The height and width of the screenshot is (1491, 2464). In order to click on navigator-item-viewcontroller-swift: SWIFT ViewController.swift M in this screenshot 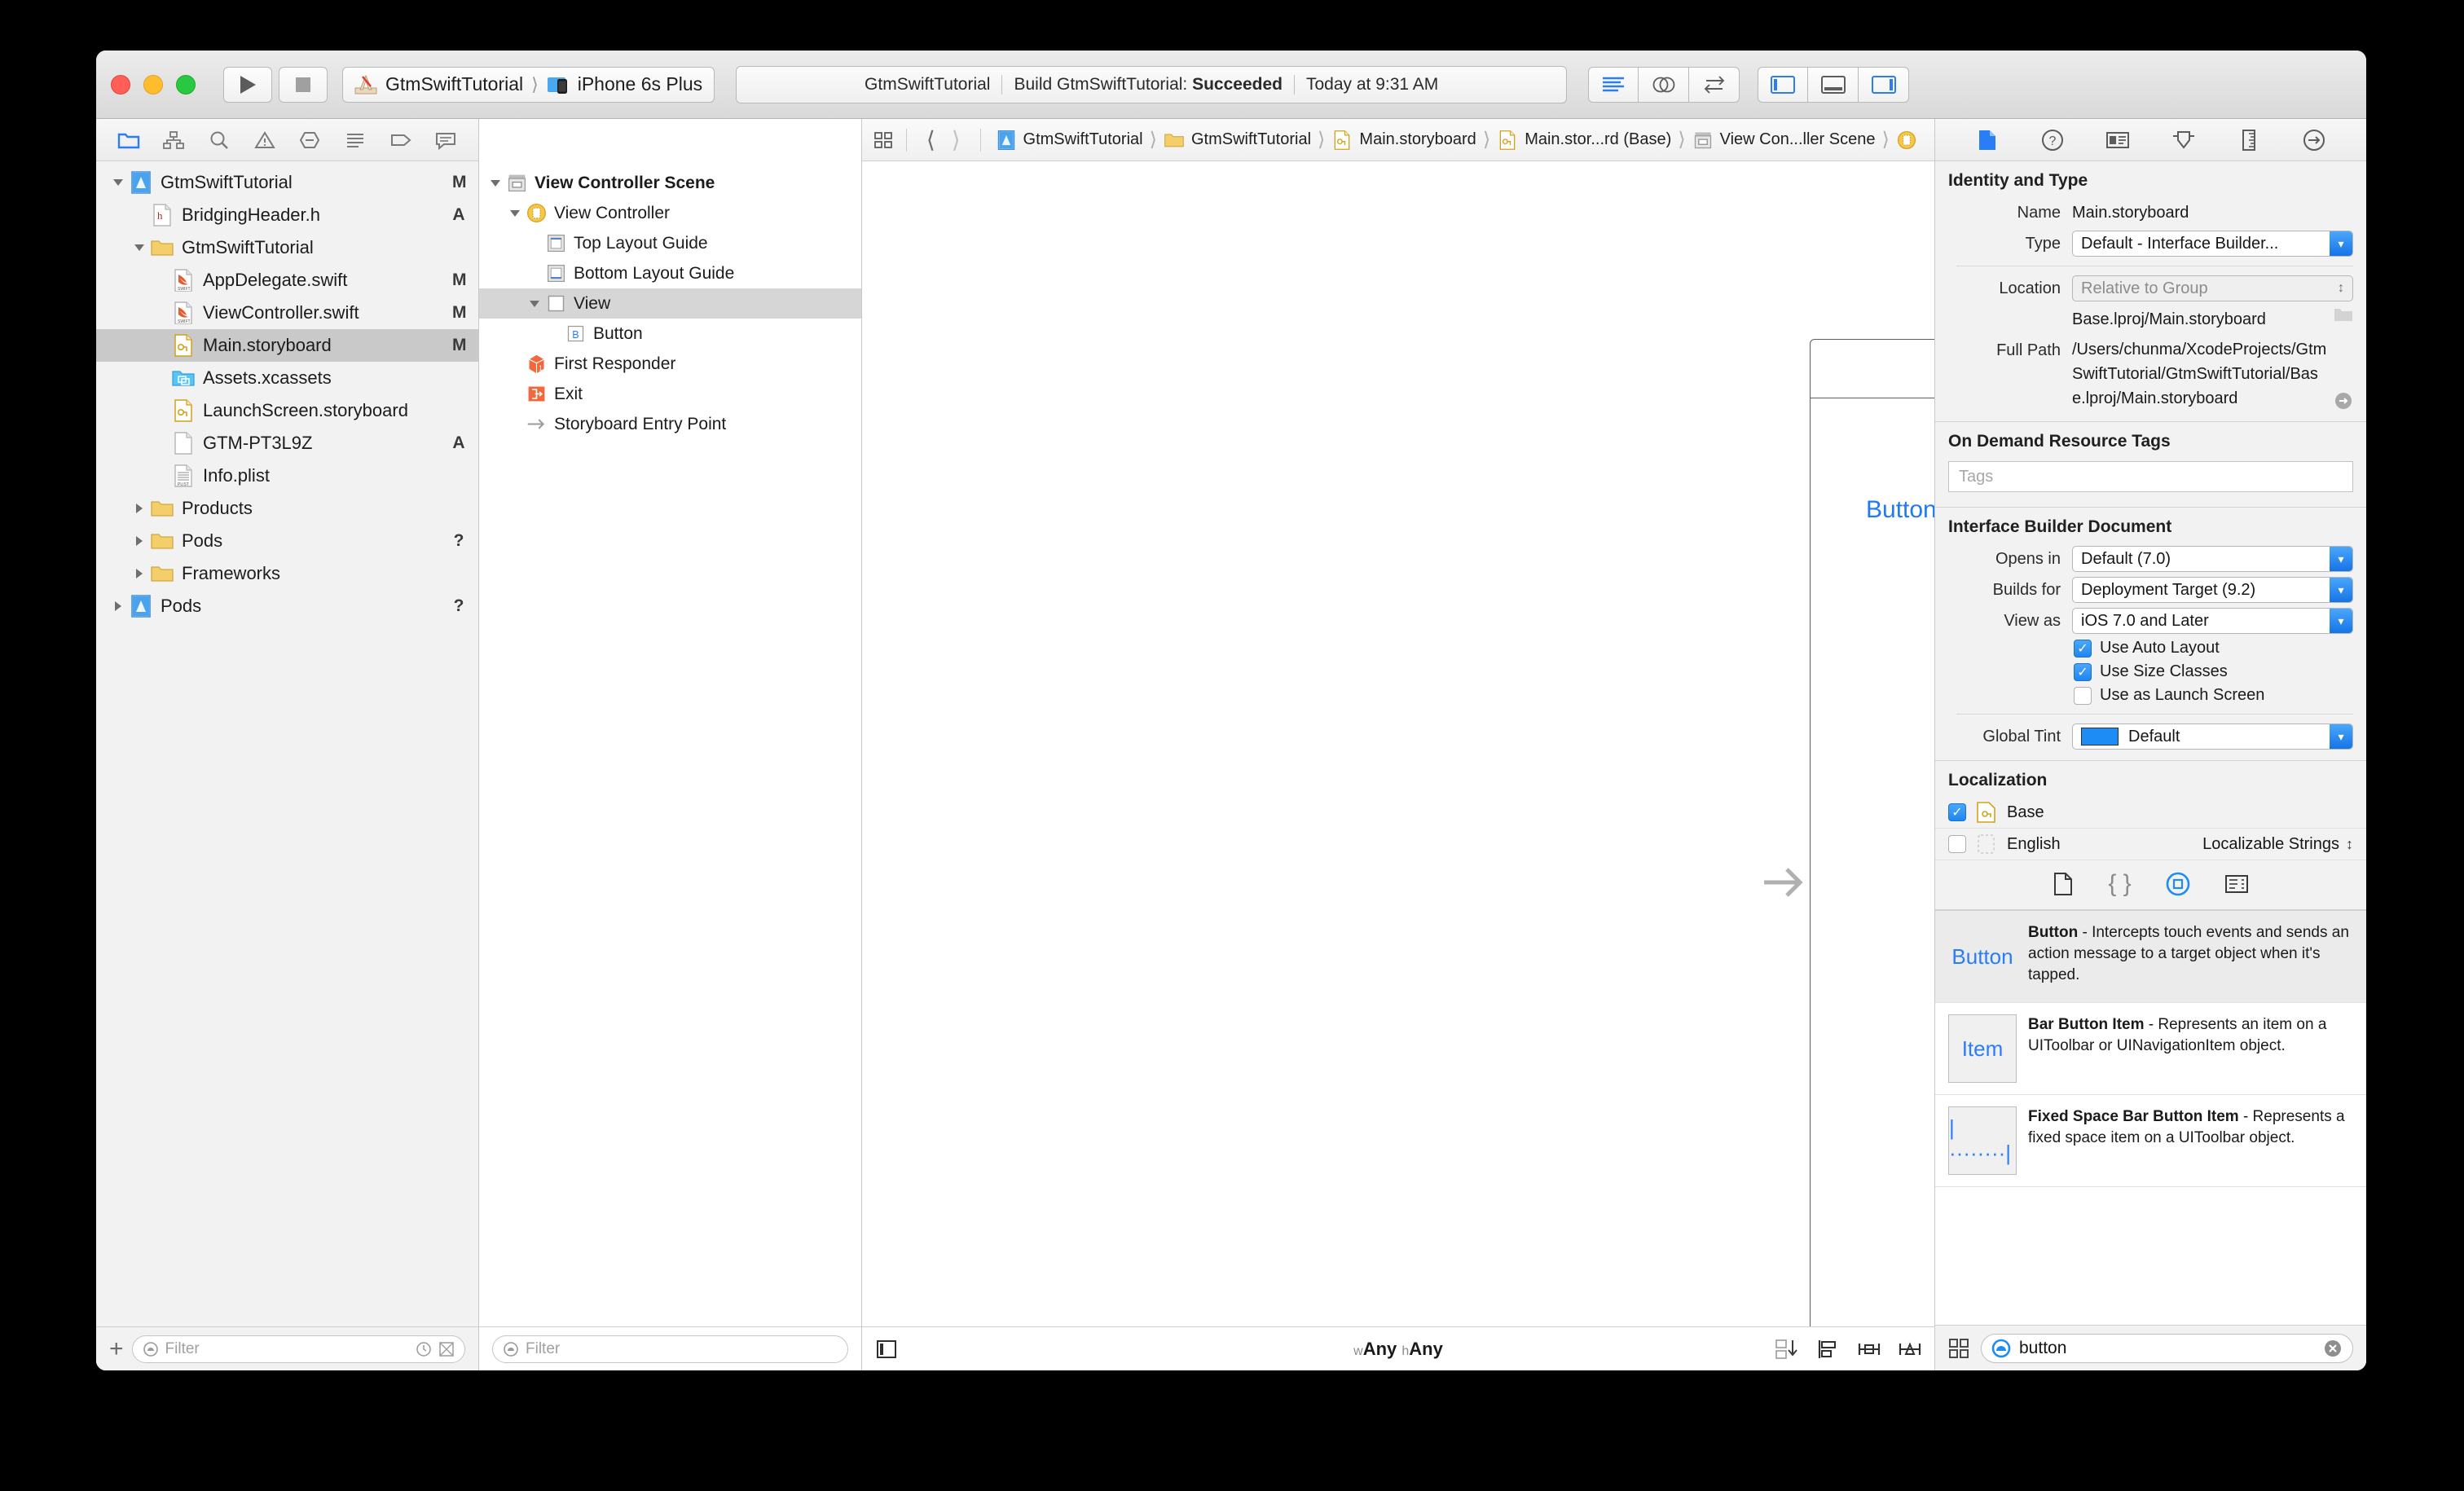, I will do `click(287, 313)`.